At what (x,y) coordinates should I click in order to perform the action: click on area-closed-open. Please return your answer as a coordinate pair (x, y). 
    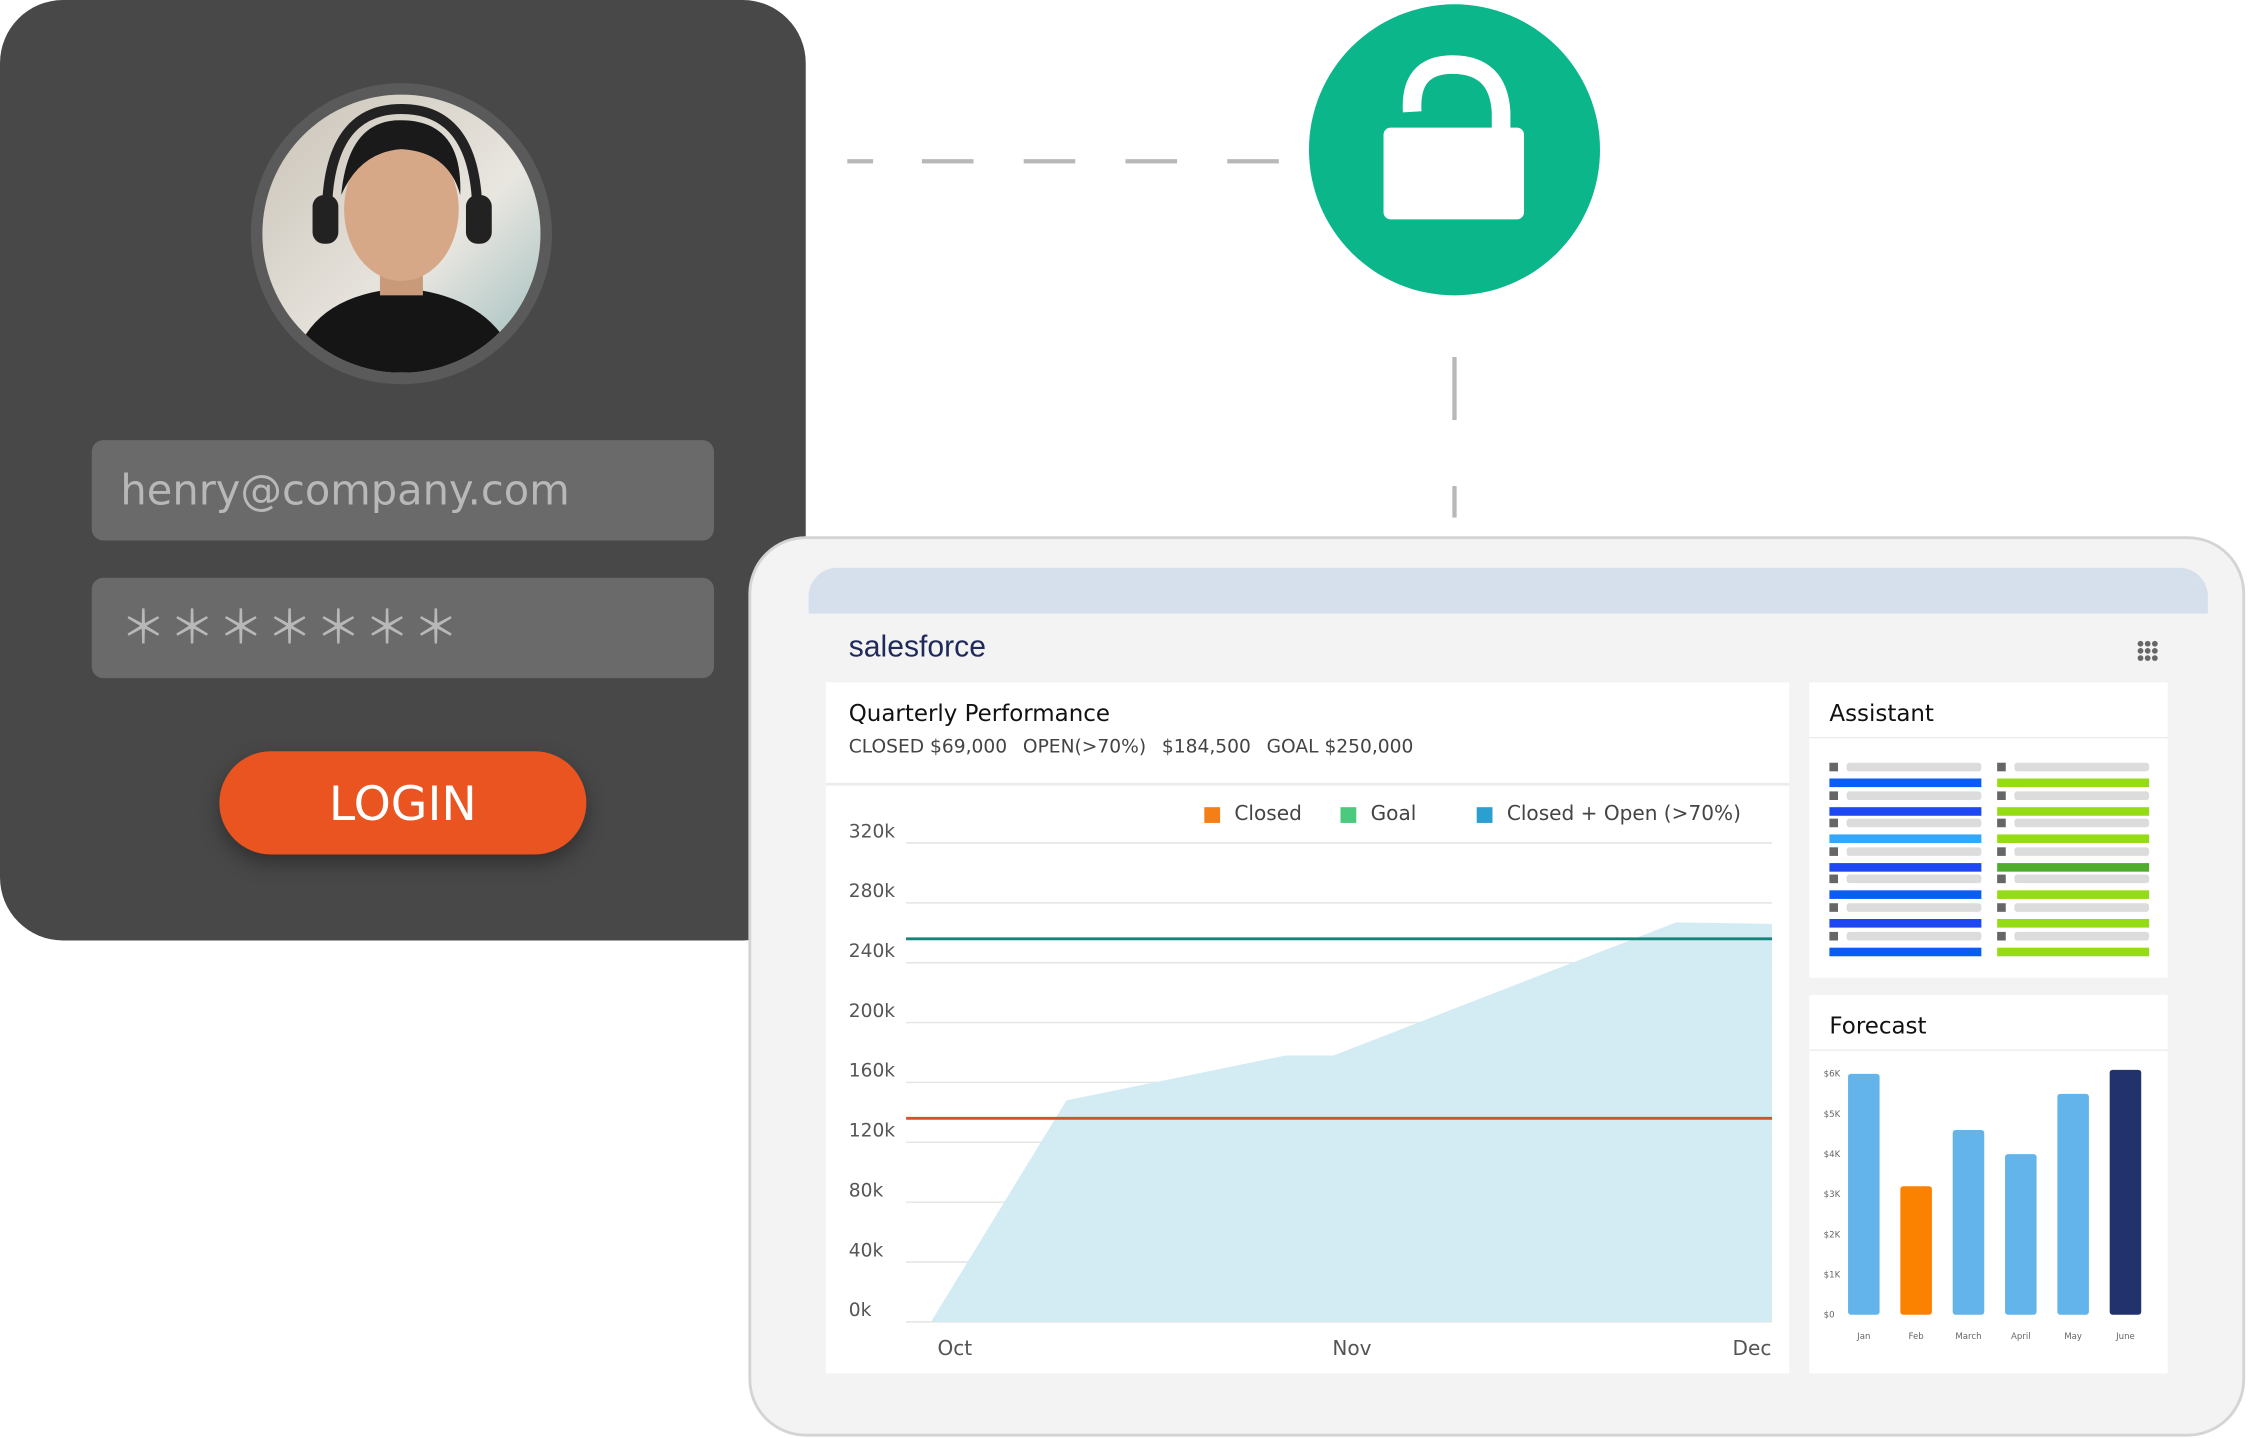
    Looking at the image, I should click on (1351, 1122).